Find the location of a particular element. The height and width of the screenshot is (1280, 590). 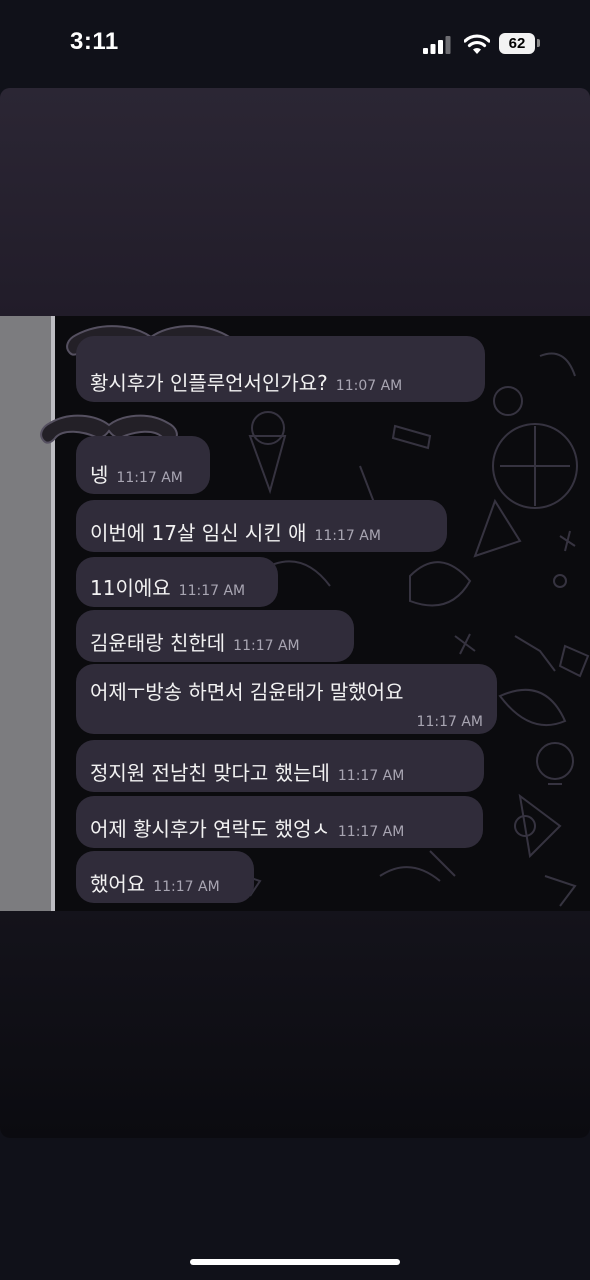

message-bubble: 했어요 11:17 AM is located at coordinates (165, 877).